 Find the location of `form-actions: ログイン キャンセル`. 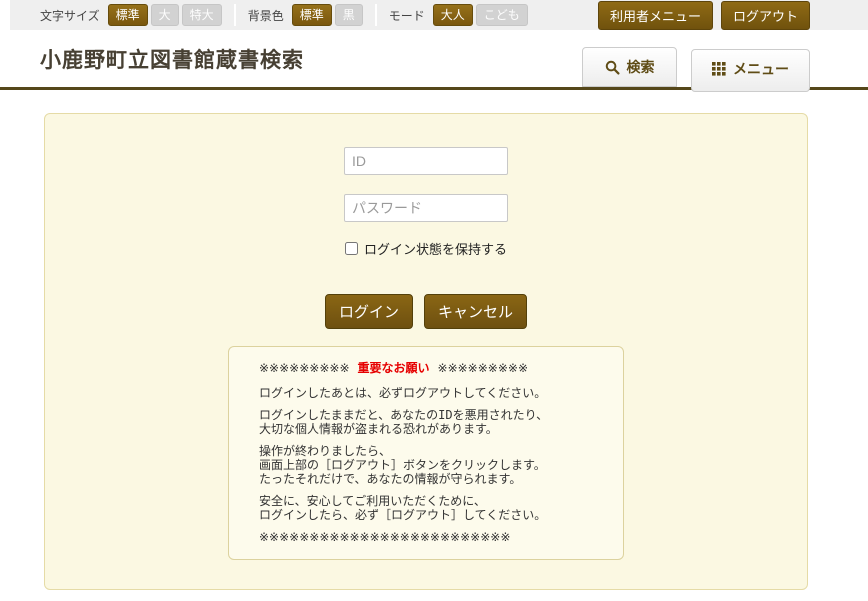

form-actions: ログイン キャンセル is located at coordinates (426, 311).